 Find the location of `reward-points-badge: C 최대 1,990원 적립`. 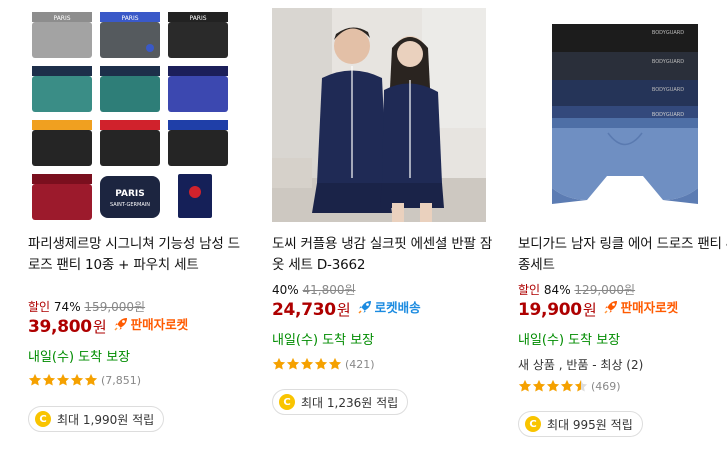

reward-points-badge: C 최대 1,990원 적립 is located at coordinates (96, 419).